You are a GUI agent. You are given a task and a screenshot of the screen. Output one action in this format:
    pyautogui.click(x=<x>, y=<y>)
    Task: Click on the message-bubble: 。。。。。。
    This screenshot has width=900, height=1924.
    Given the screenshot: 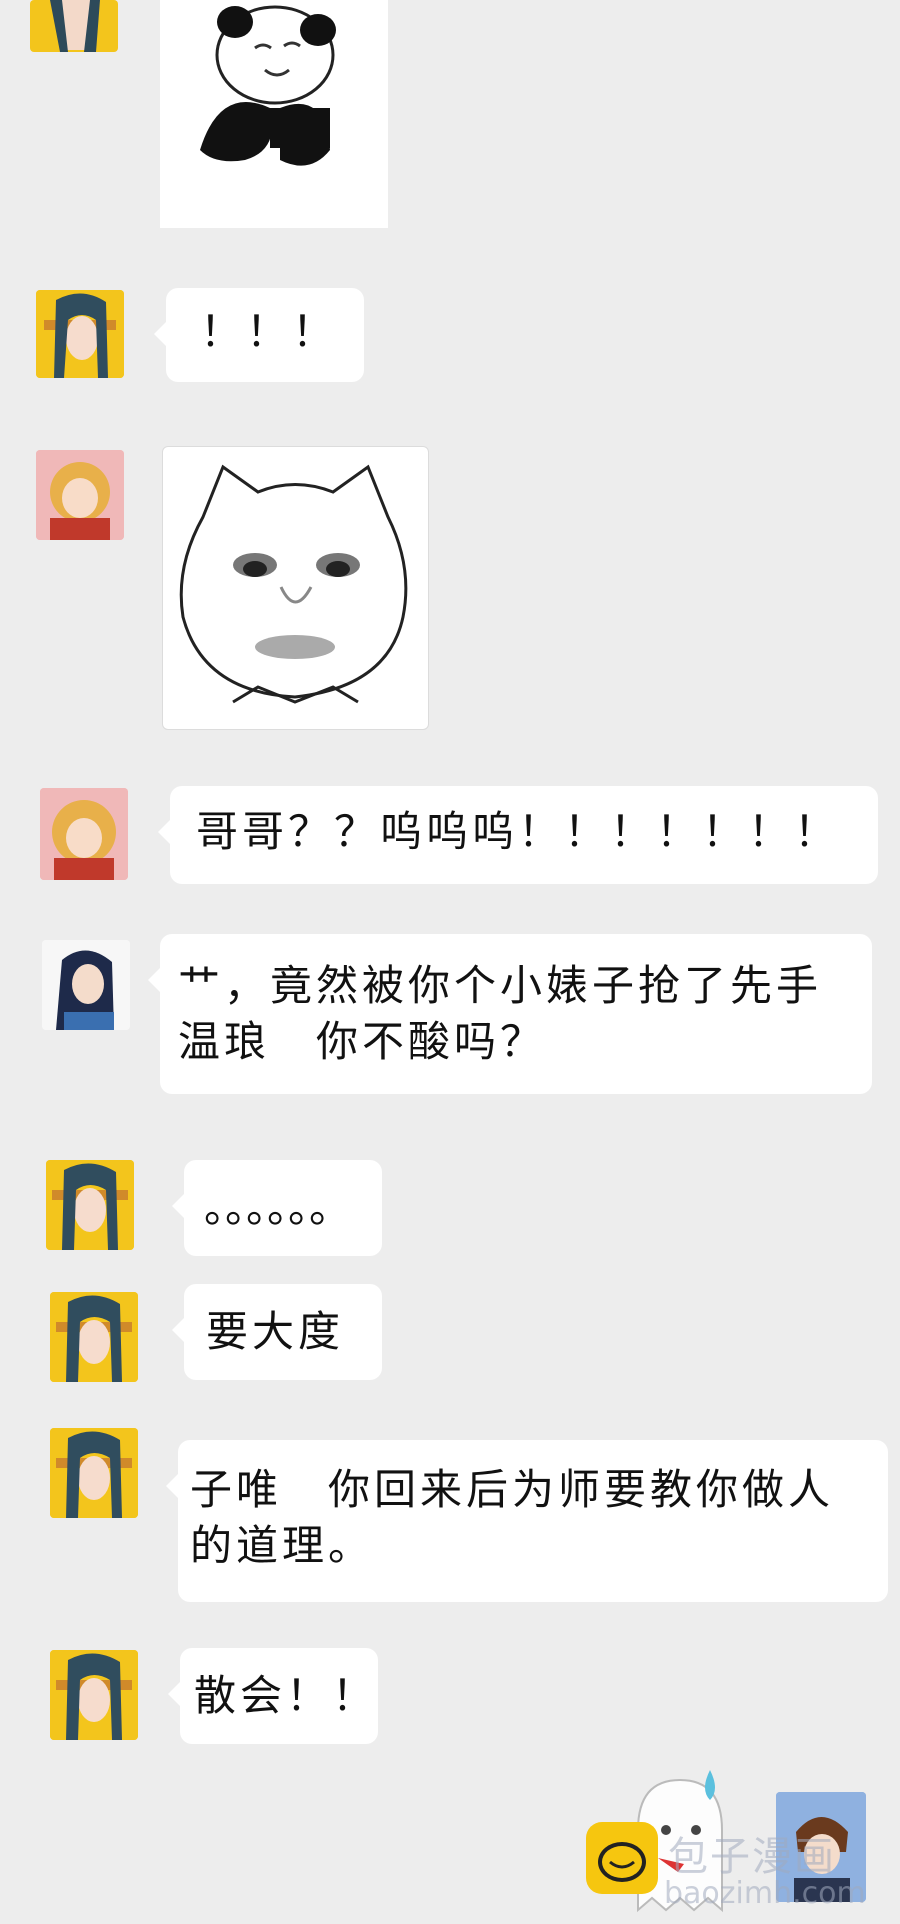 What is the action you would take?
    pyautogui.click(x=277, y=1208)
    